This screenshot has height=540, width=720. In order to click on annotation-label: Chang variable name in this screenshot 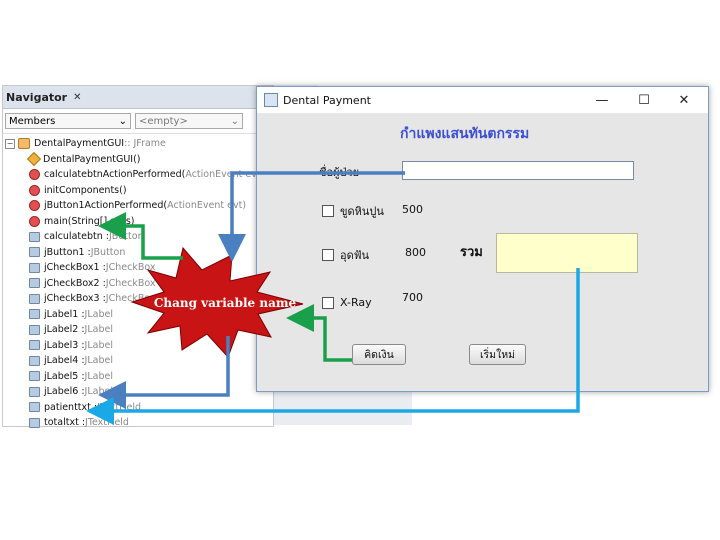, I will do `click(225, 303)`.